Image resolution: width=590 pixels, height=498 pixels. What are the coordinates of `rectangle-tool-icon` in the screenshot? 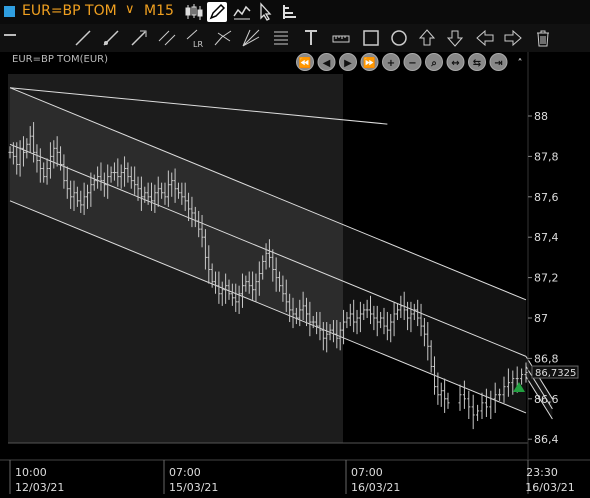 It's located at (371, 38).